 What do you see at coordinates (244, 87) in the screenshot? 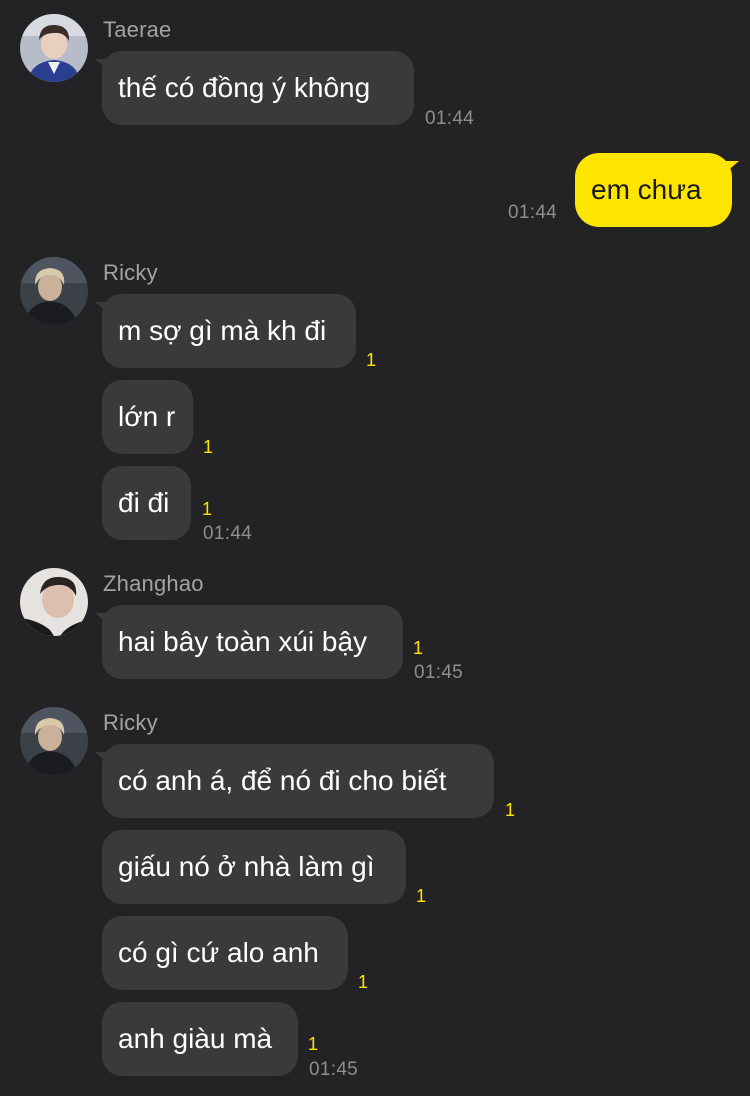
I see `message-text: thế có đồng ý không` at bounding box center [244, 87].